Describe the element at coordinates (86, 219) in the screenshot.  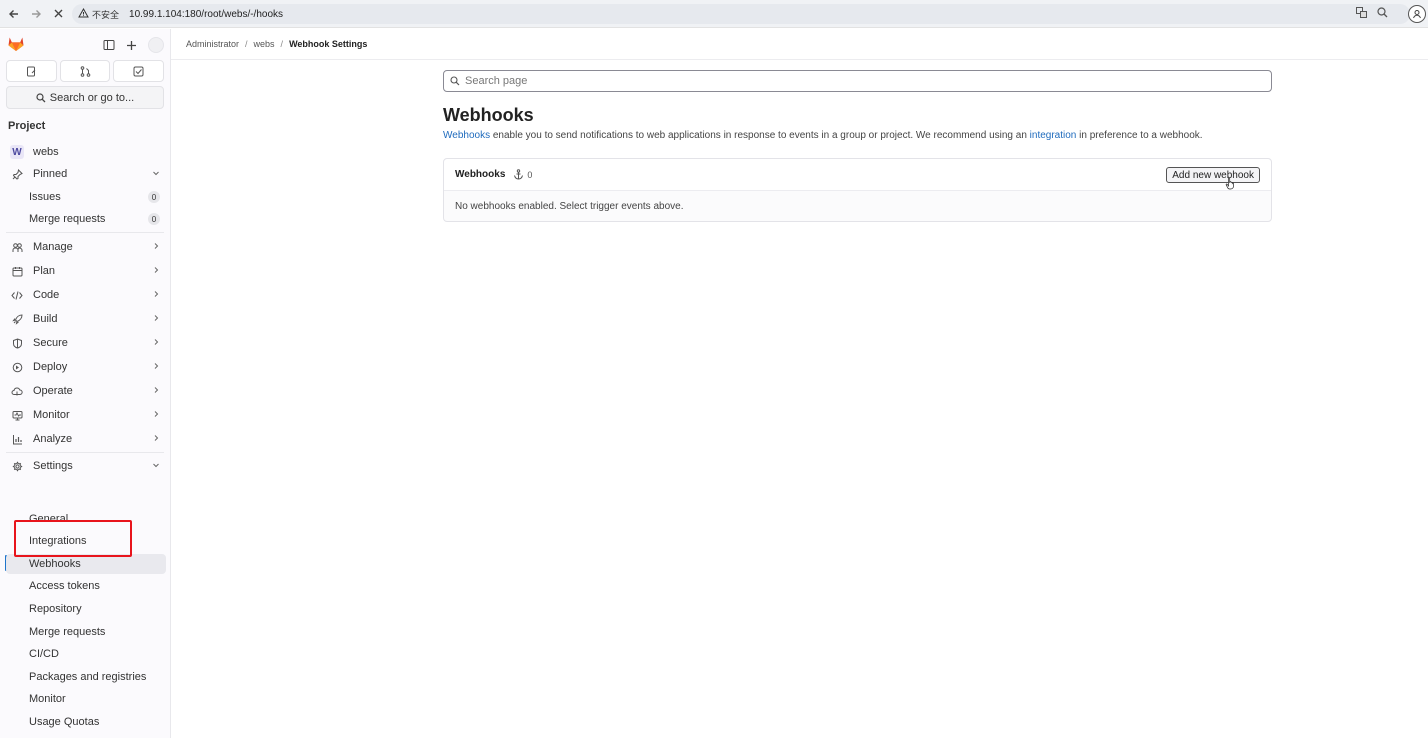
I see `sidebar-item-merge-requests: Merge requests 0` at that location.